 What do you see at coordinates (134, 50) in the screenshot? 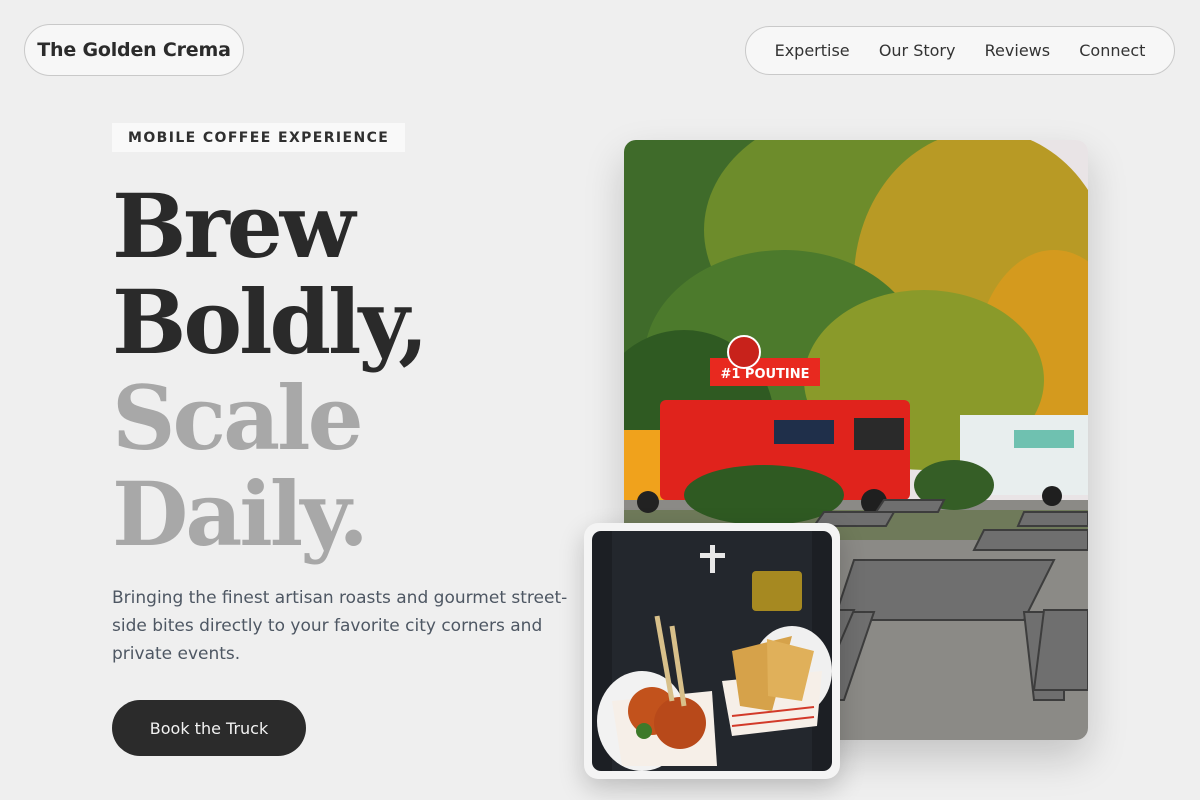
I see `brand-logo: The Golden Crema` at bounding box center [134, 50].